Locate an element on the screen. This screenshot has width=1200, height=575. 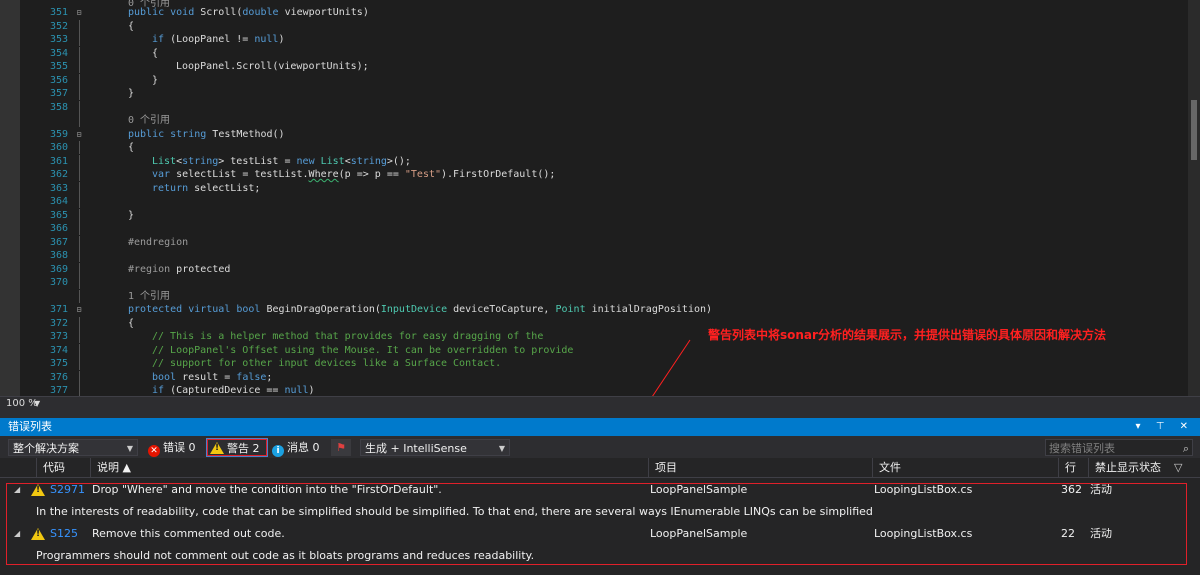
editor-scrollbar is located at coordinates (1194, 198).